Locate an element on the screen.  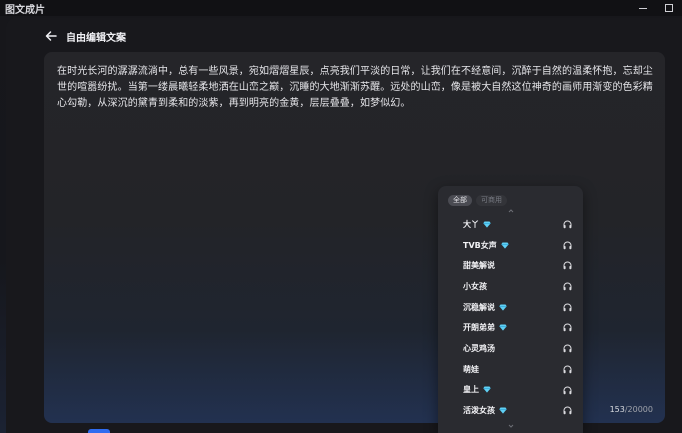
voice-item: 沉稳解说 is located at coordinates (510, 307).